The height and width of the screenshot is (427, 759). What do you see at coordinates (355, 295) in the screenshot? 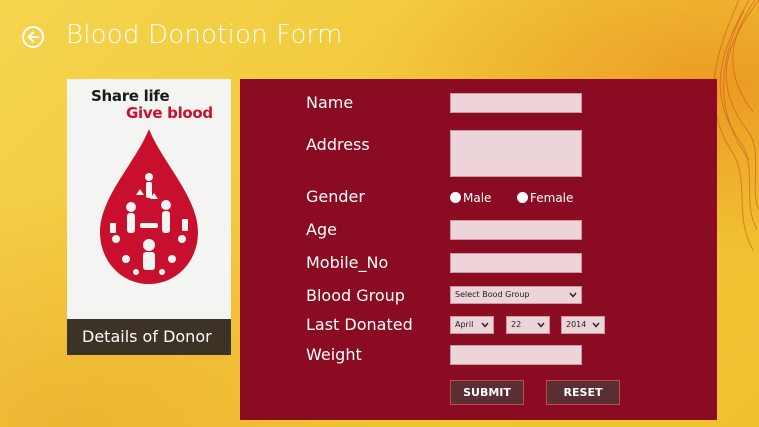
I see `blood-group-label: Blood Group` at bounding box center [355, 295].